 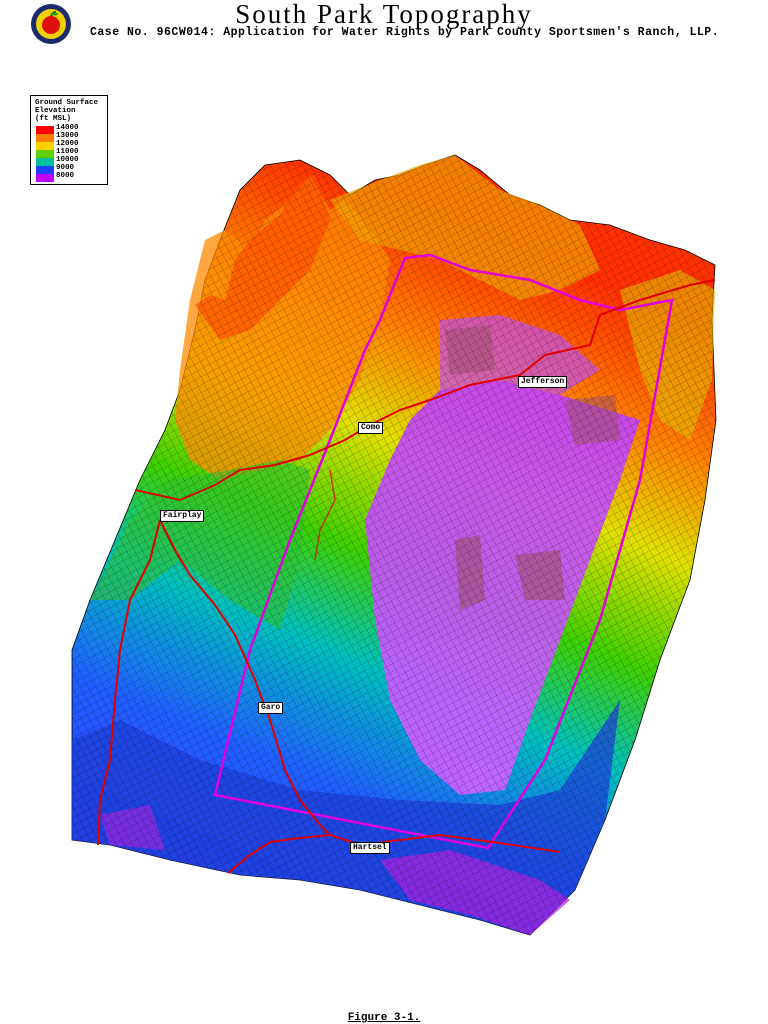 What do you see at coordinates (370, 848) in the screenshot?
I see `town-label-hartsel: Hartsel` at bounding box center [370, 848].